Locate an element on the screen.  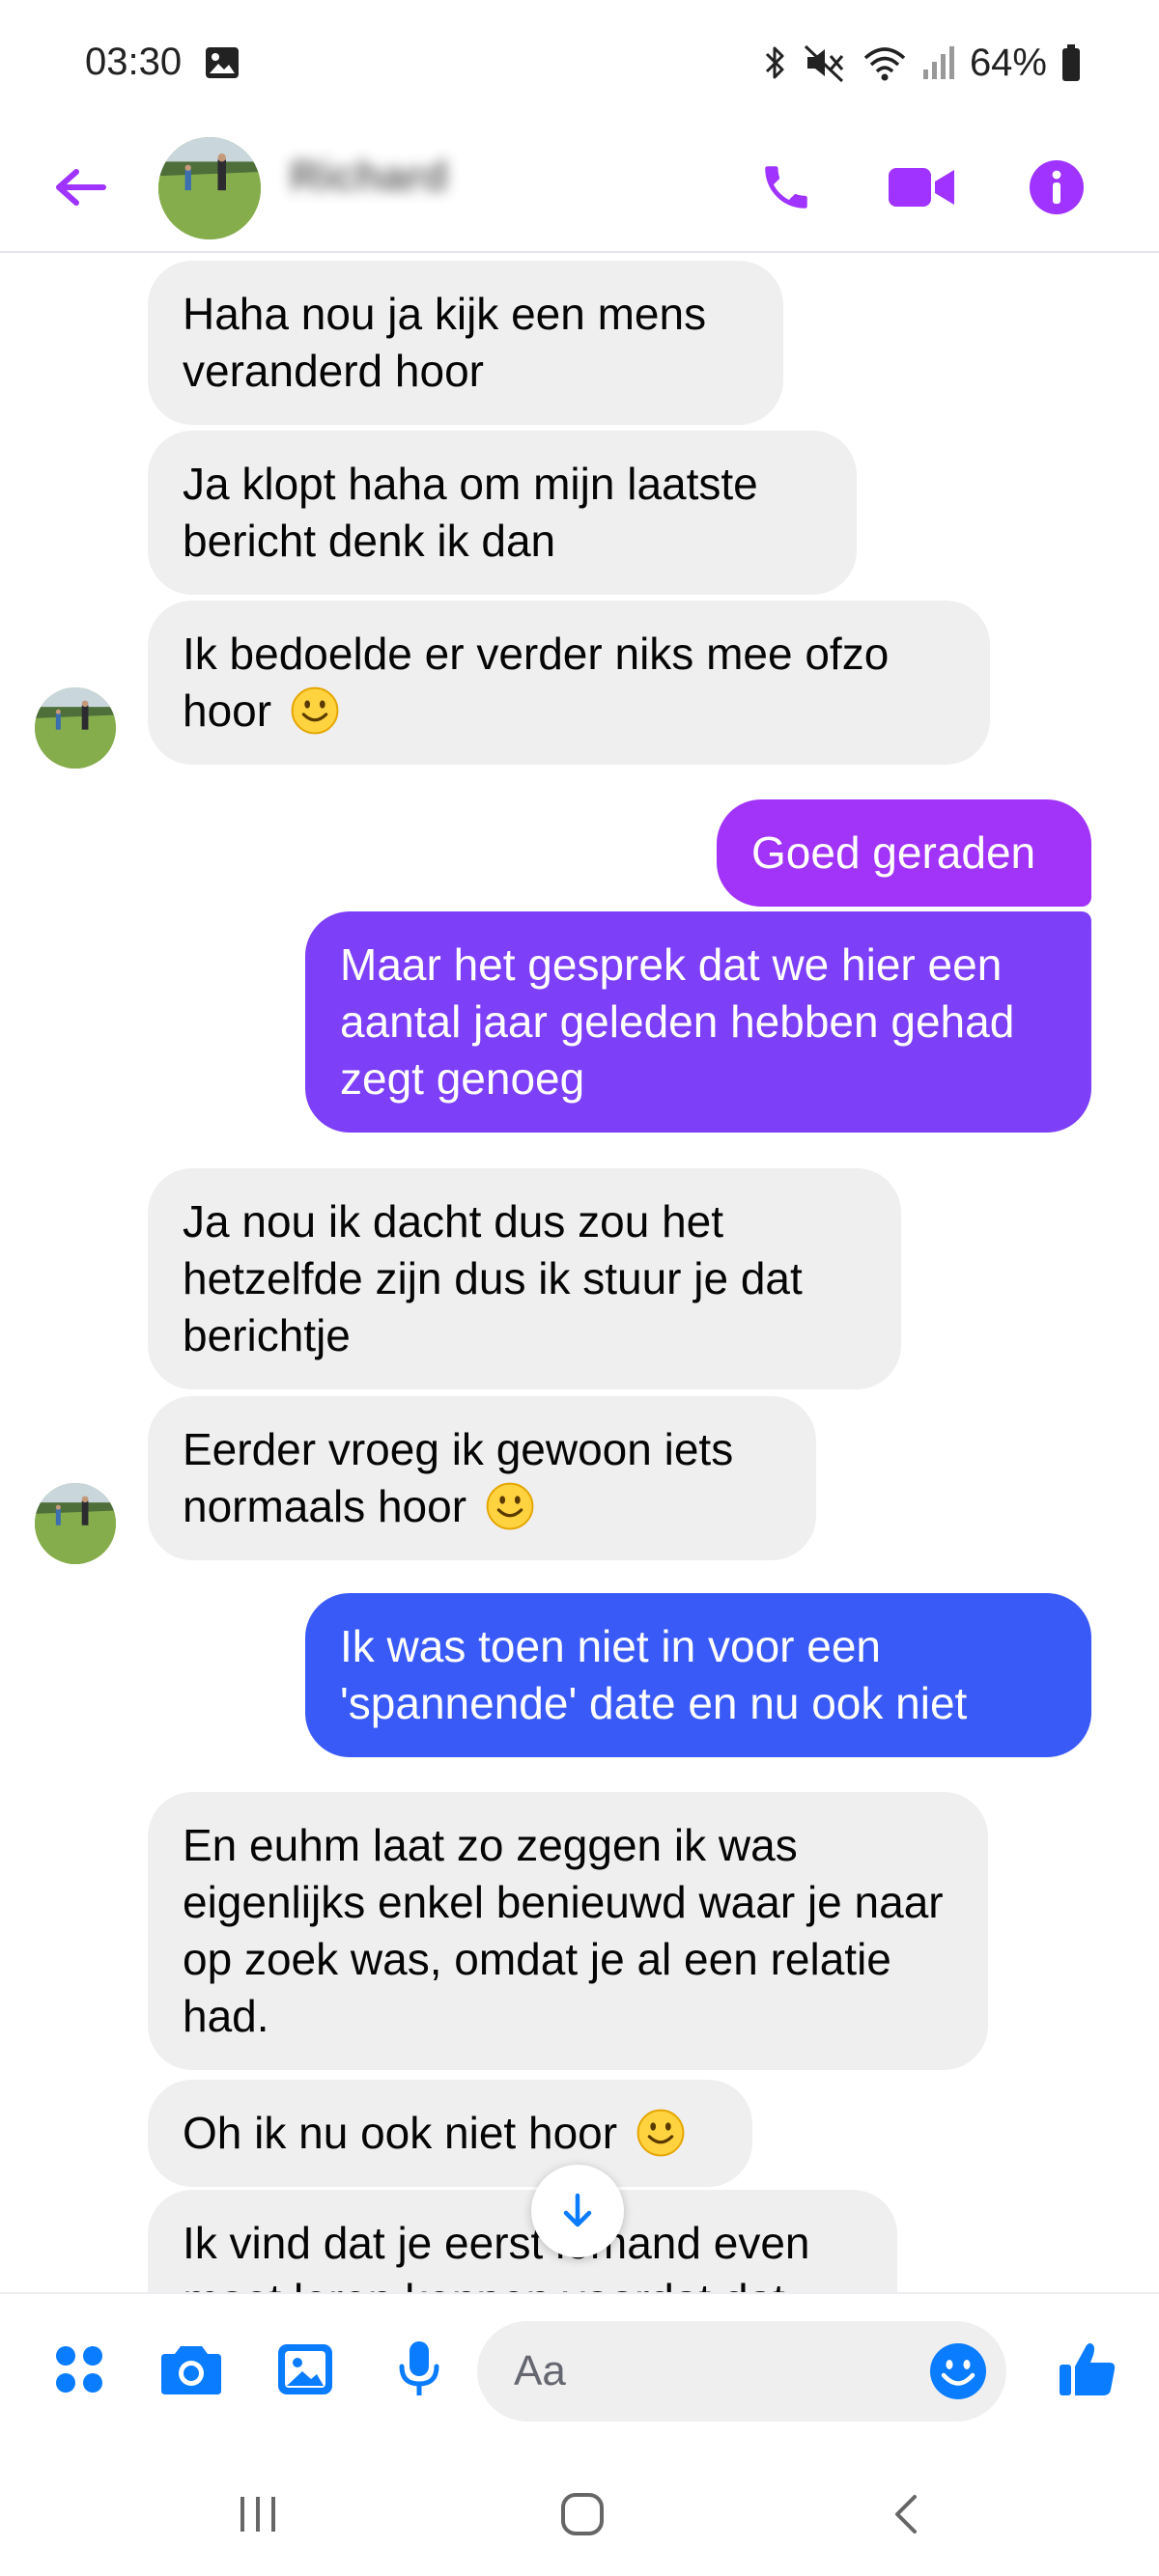
apps-button is located at coordinates (80, 2369).